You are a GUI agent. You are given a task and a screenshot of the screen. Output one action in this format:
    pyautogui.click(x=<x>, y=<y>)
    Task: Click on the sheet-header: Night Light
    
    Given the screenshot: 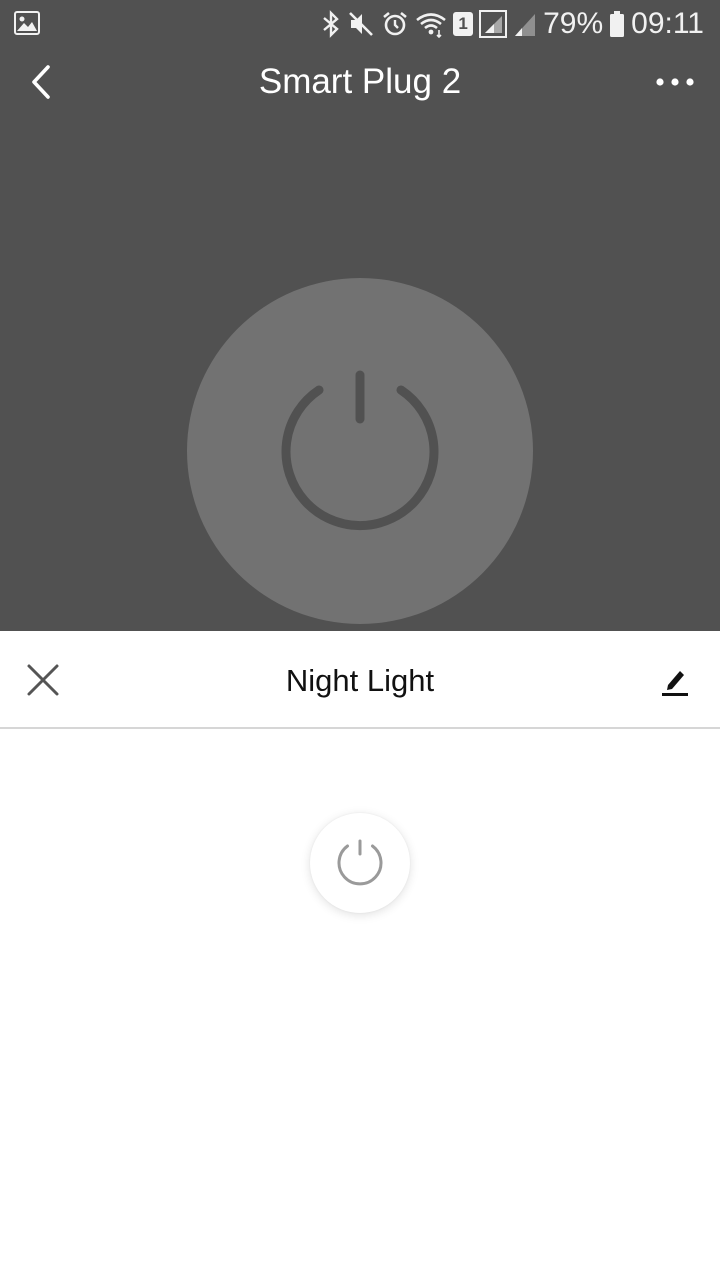 What is the action you would take?
    pyautogui.click(x=360, y=680)
    